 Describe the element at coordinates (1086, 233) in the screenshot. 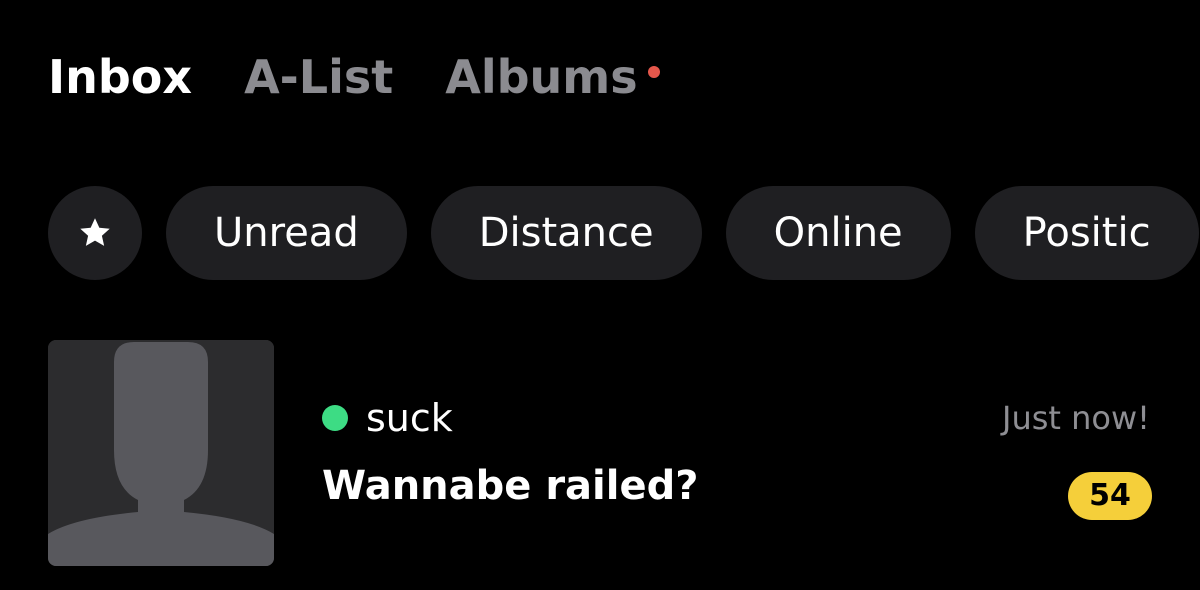

I see `filter-chip-position: Positic` at that location.